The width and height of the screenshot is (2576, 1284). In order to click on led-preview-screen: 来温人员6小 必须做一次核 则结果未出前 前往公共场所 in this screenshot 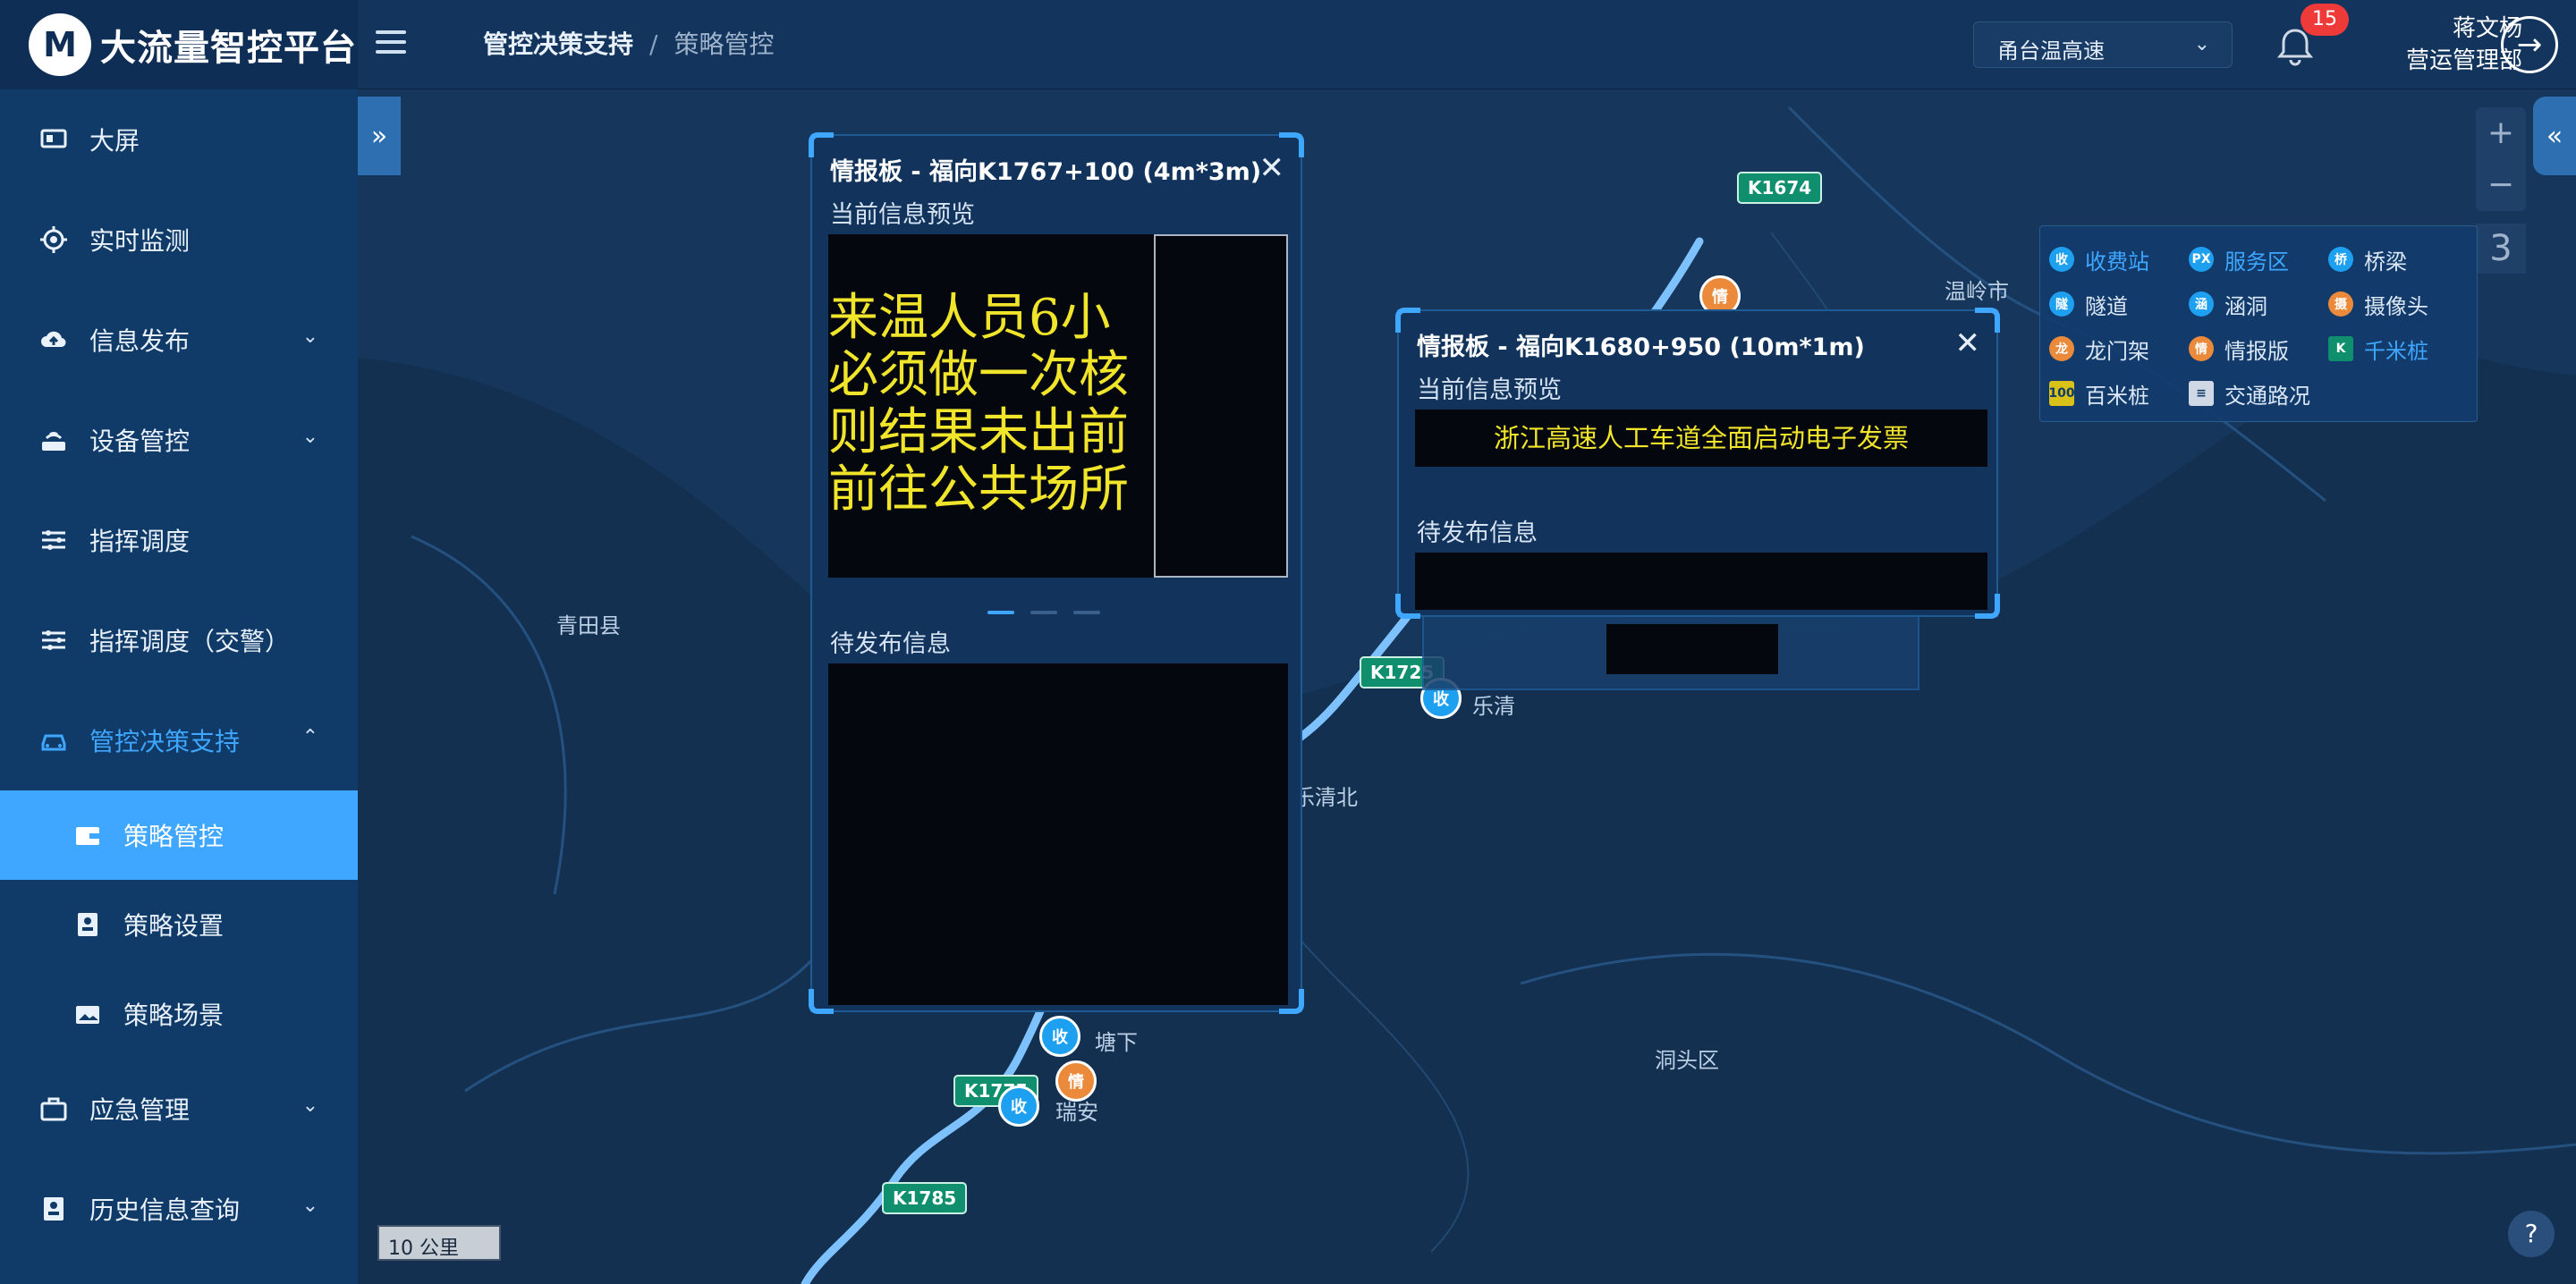, I will do `click(1058, 406)`.